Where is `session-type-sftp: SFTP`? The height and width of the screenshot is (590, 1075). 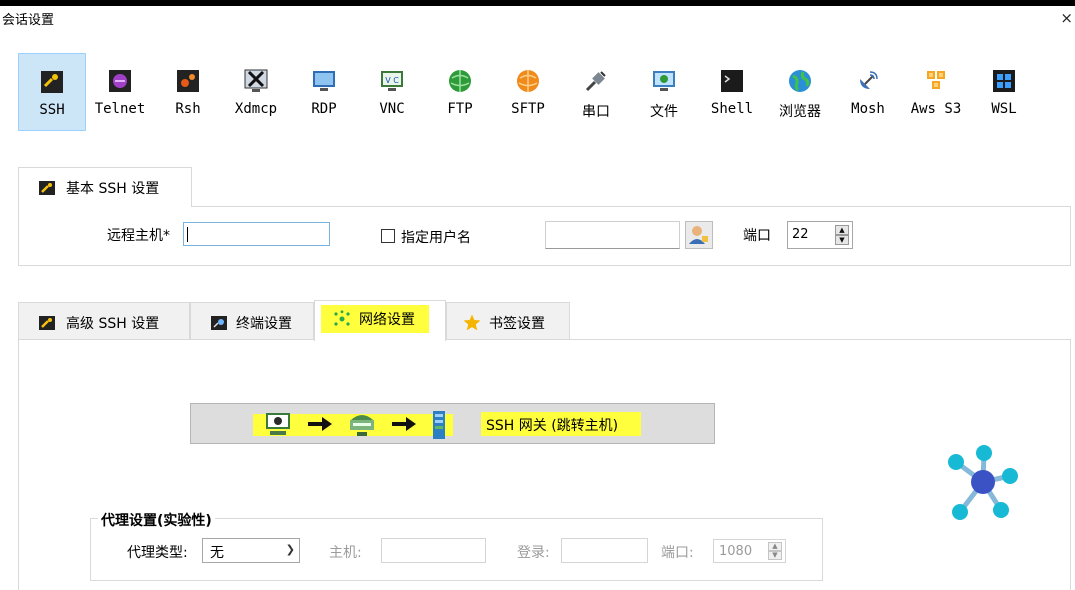 session-type-sftp: SFTP is located at coordinates (528, 92).